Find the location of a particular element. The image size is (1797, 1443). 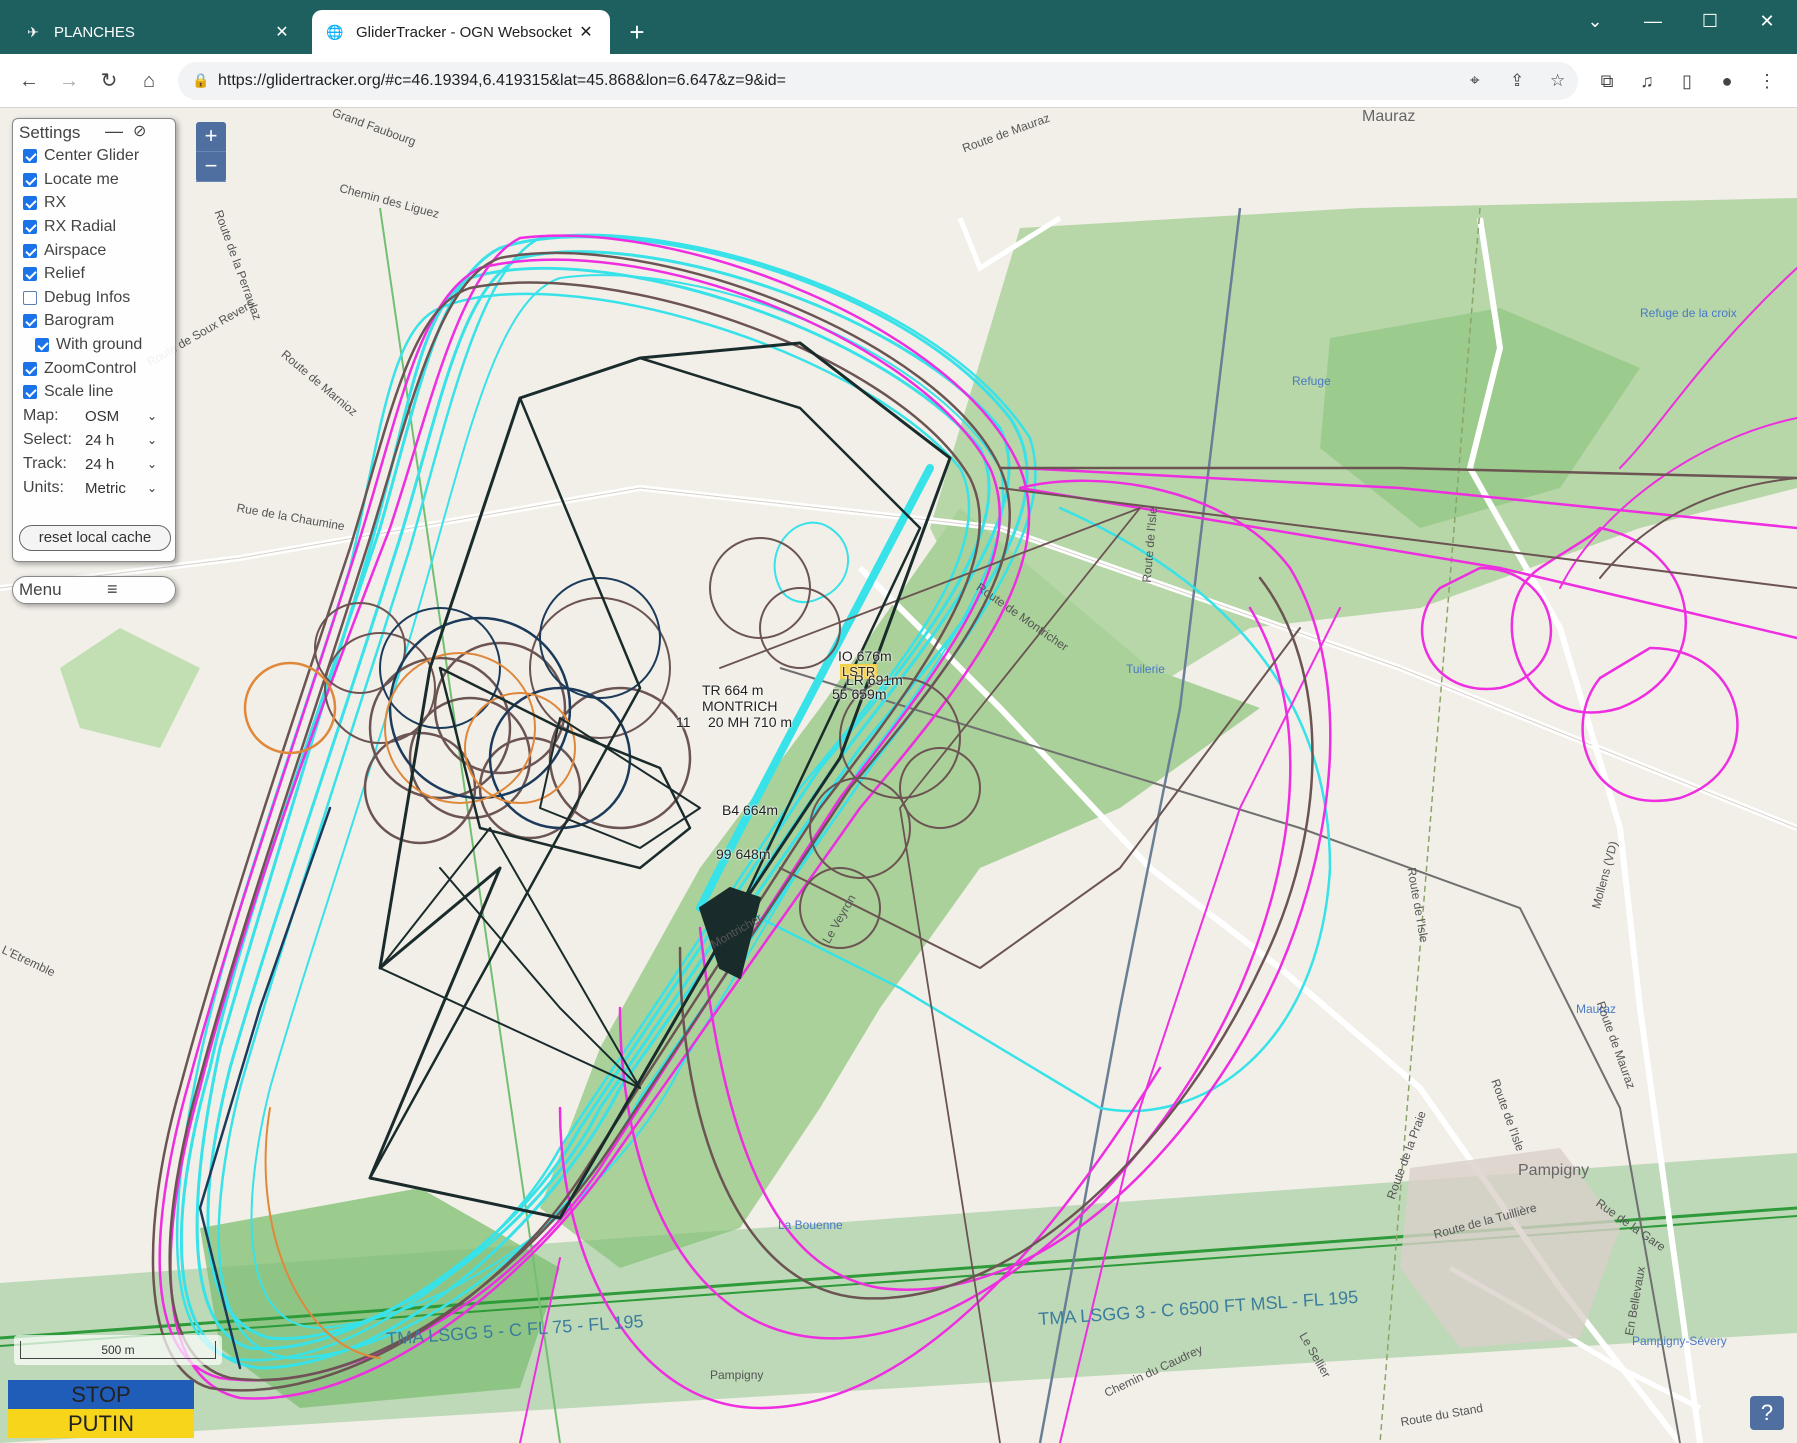

more-menu-icon: ⋮ is located at coordinates (1767, 81).